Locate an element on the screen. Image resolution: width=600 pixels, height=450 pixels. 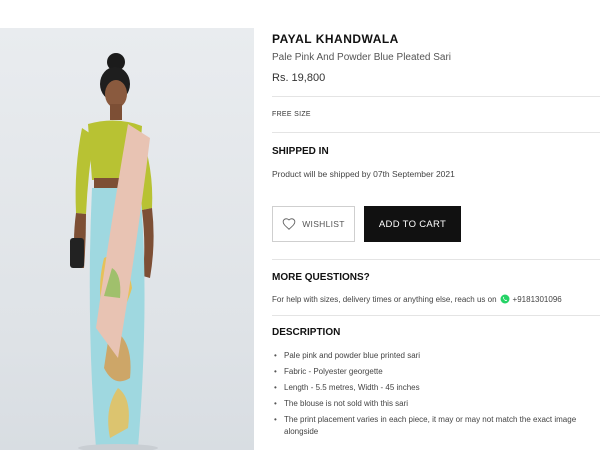
brand-name: PAYAL KHANDWALA is located at coordinates (335, 39).